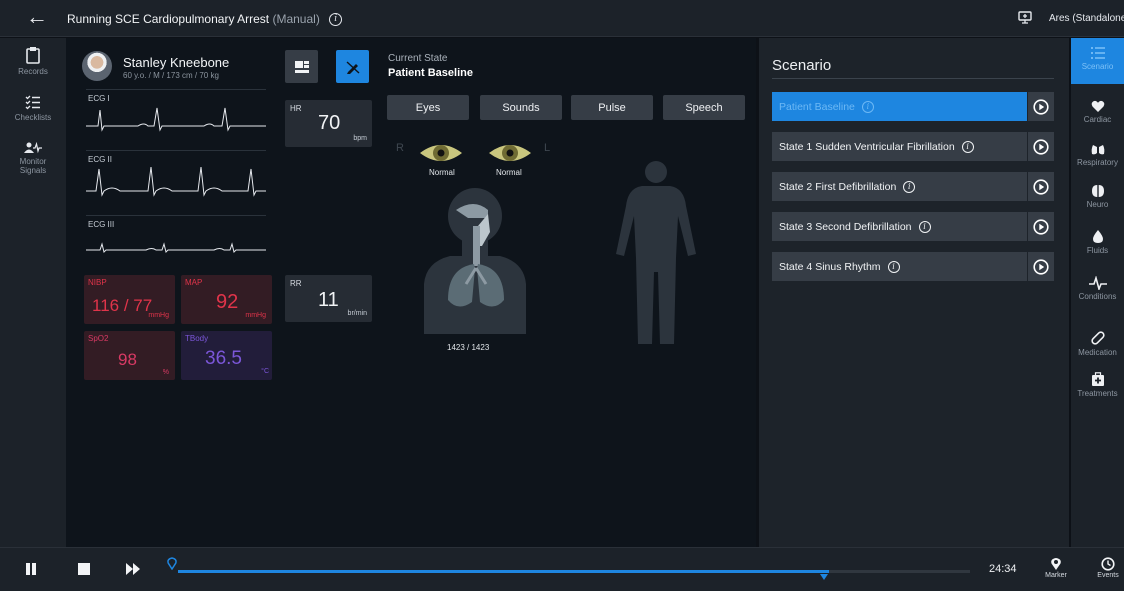 The width and height of the screenshot is (1124, 591). I want to click on edit-state-button, so click(352, 66).